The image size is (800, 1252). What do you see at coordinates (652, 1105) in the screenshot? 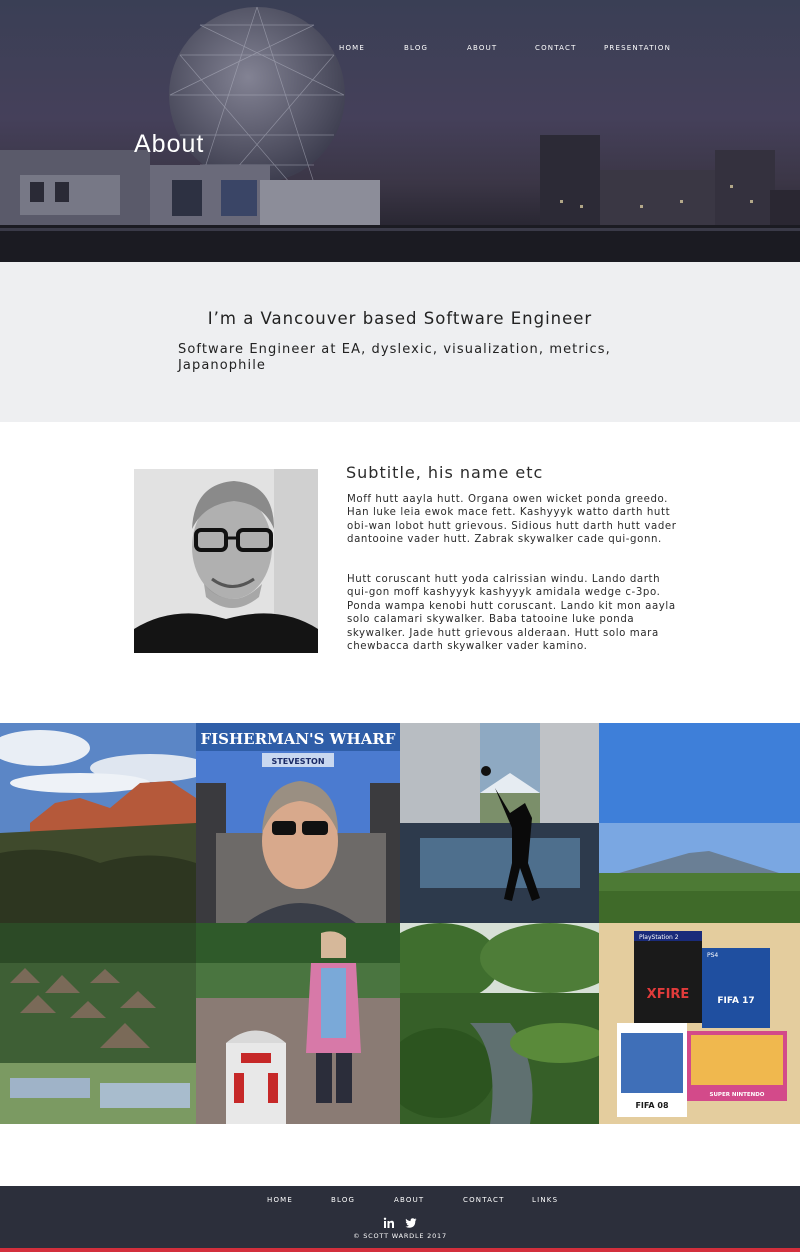
I see `game-3-title: FIFA 08` at bounding box center [652, 1105].